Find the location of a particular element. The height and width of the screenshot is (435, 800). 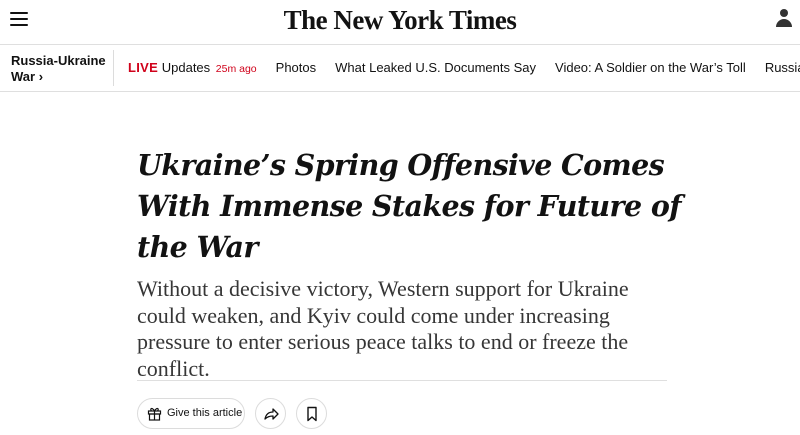

nav-item-leaked-documents: What Leaked U.S. Documents Say is located at coordinates (435, 67).